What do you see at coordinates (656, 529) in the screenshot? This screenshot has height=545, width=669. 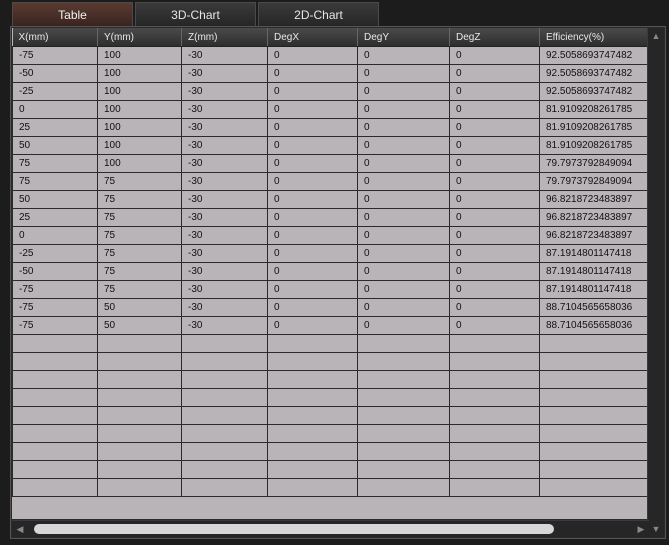 I see `scroll-down-icon: ▼` at bounding box center [656, 529].